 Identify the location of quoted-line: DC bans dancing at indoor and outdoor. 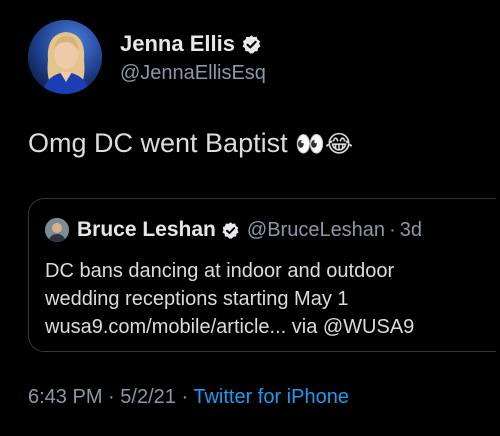
(220, 271).